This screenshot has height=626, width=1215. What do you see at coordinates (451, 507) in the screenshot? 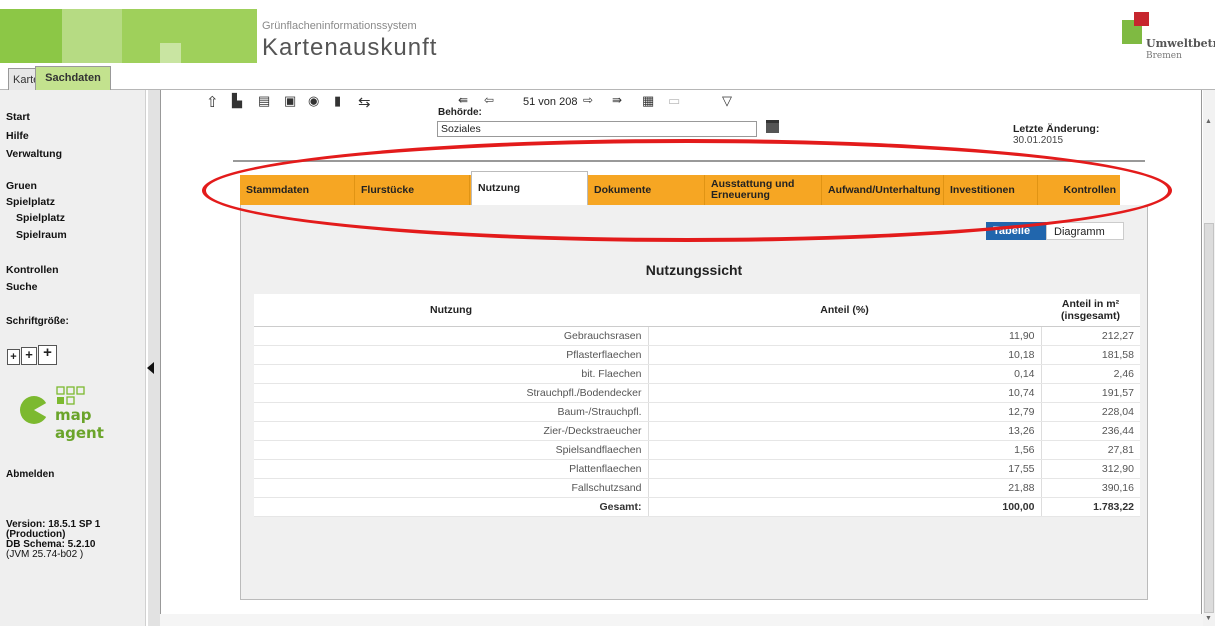
I see `cell-total-label: Gesamt:` at bounding box center [451, 507].